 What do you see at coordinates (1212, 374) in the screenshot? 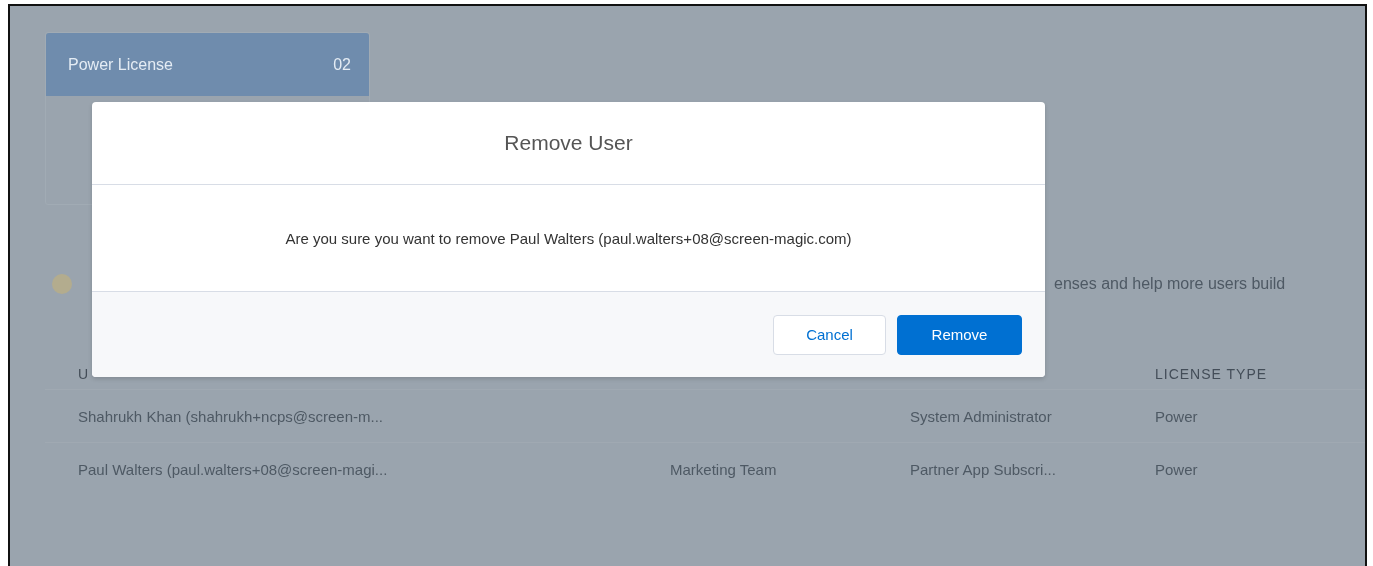
I see `column-header: LICENSE TYPE` at bounding box center [1212, 374].